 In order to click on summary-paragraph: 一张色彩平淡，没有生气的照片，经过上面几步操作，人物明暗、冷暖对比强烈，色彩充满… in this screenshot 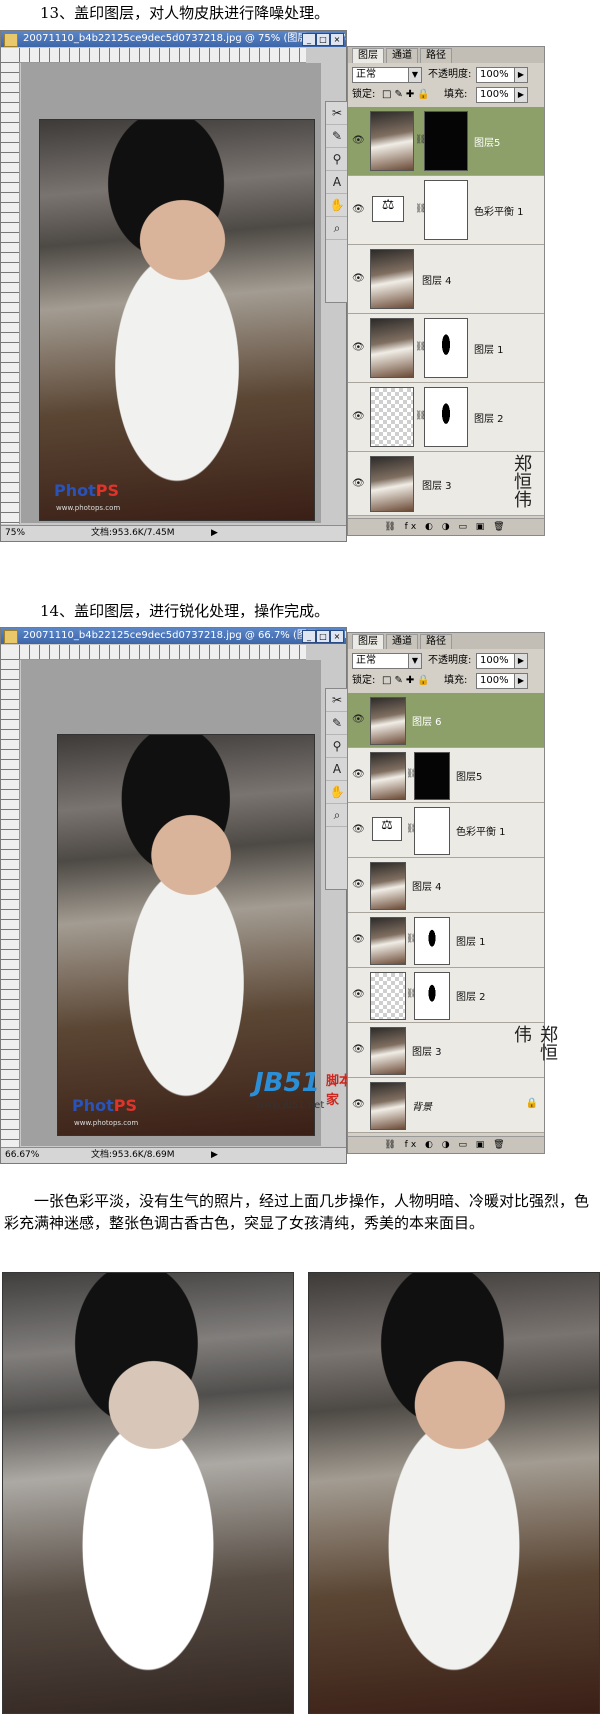, I will do `click(297, 1212)`.